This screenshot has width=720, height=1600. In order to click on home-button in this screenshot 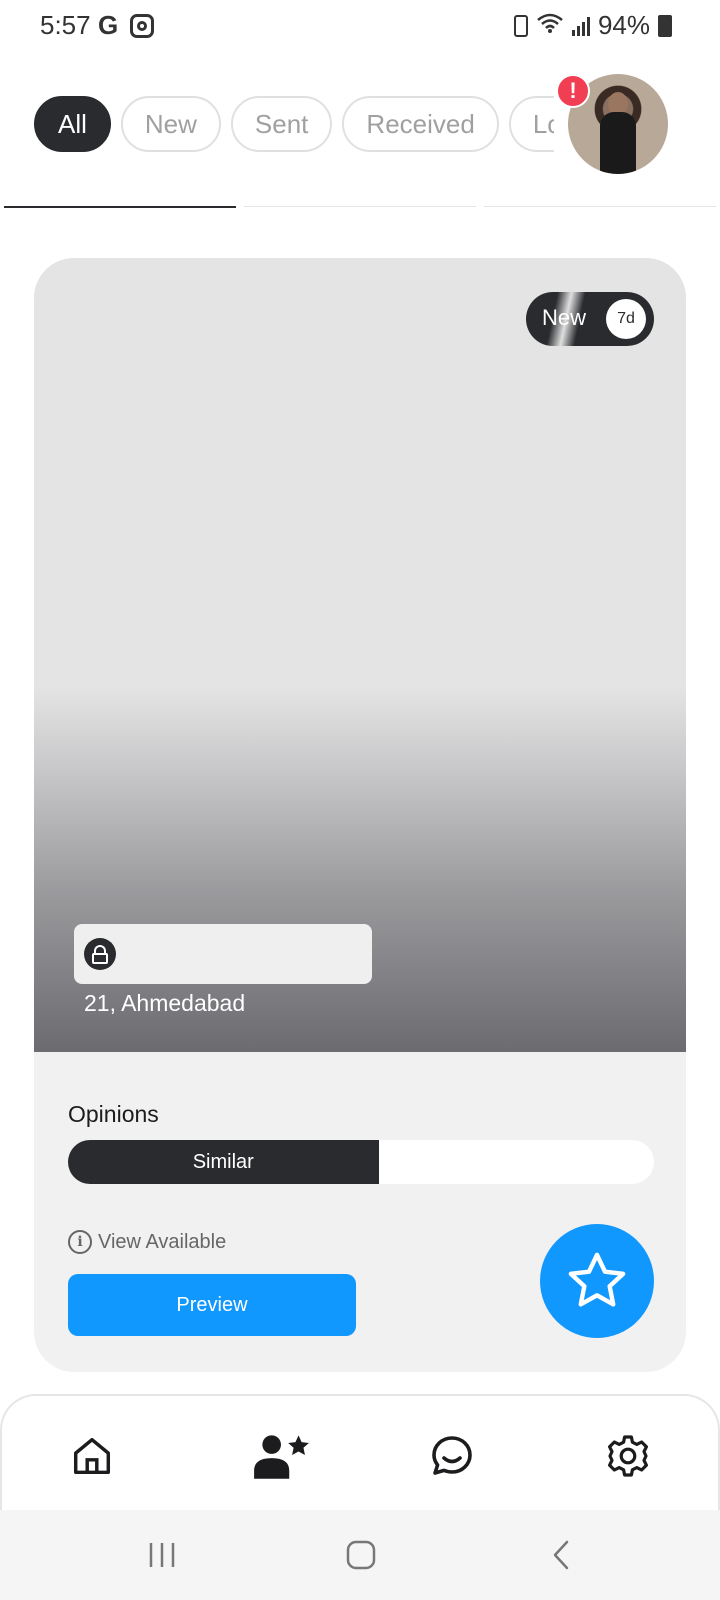, I will do `click(361, 1555)`.